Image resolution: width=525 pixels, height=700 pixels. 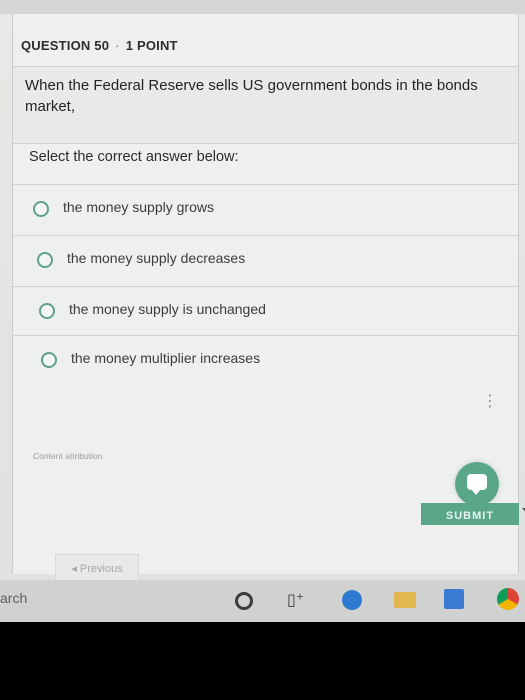 I want to click on answer-prompt: Select the correct answer below:, so click(x=134, y=157).